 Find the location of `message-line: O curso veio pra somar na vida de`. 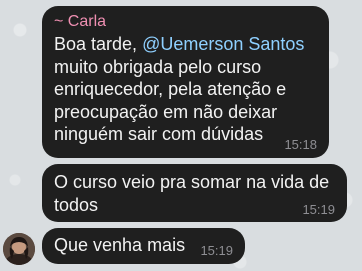

message-line: O curso veio pra somar na vida de is located at coordinates (192, 182).